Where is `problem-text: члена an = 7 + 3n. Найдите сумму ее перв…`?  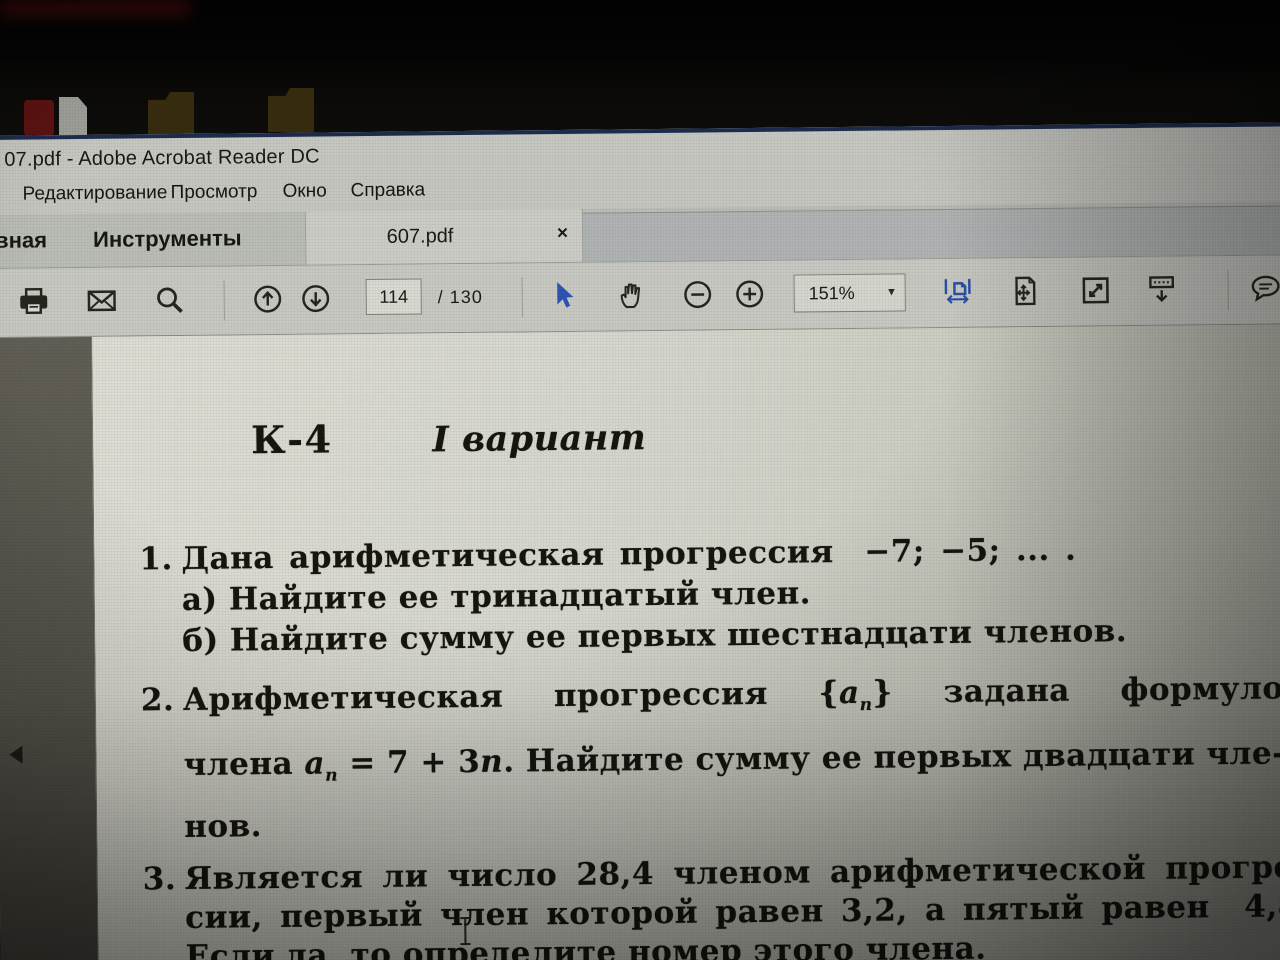 problem-text: члена an = 7 + 3n. Найдите сумму ее перв… is located at coordinates (731, 760).